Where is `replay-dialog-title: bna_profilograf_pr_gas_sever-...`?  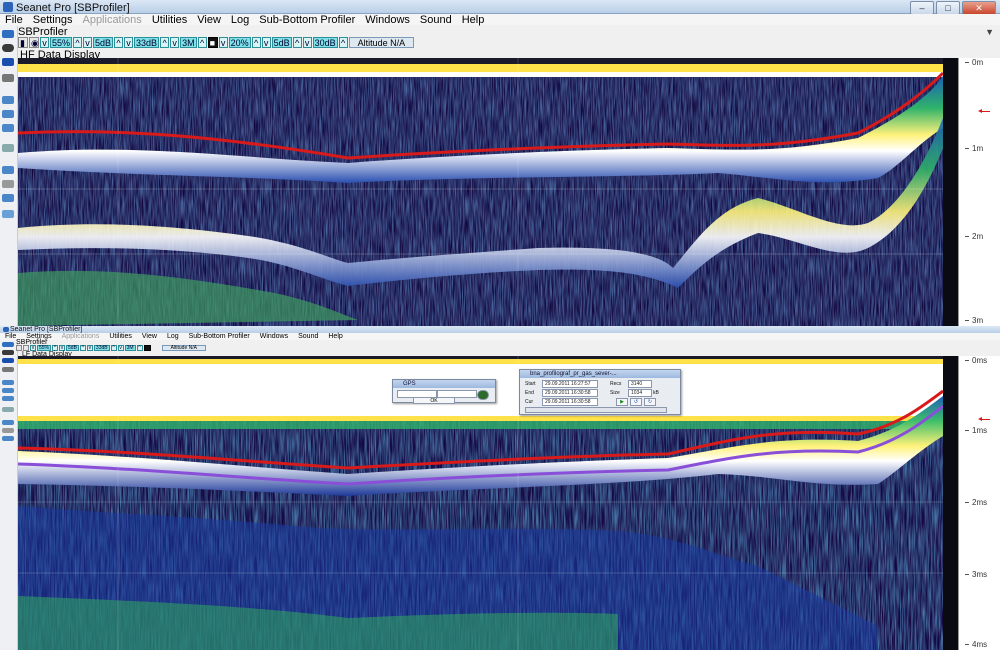
replay-dialog-title: bna_profilograf_pr_gas_sever-... is located at coordinates (600, 374).